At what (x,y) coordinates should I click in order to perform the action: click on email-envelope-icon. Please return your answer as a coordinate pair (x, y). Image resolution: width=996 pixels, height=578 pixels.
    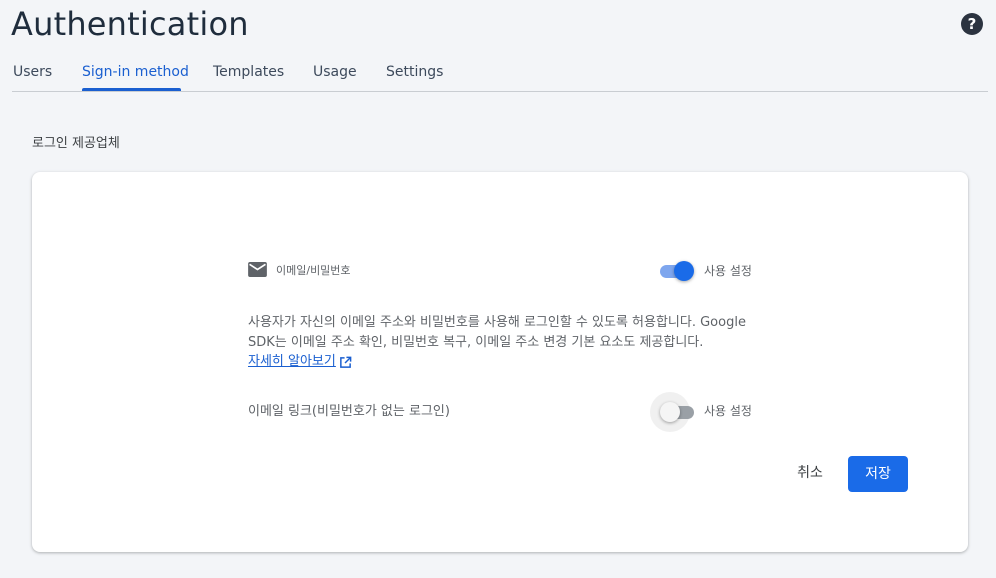
    Looking at the image, I should click on (257, 269).